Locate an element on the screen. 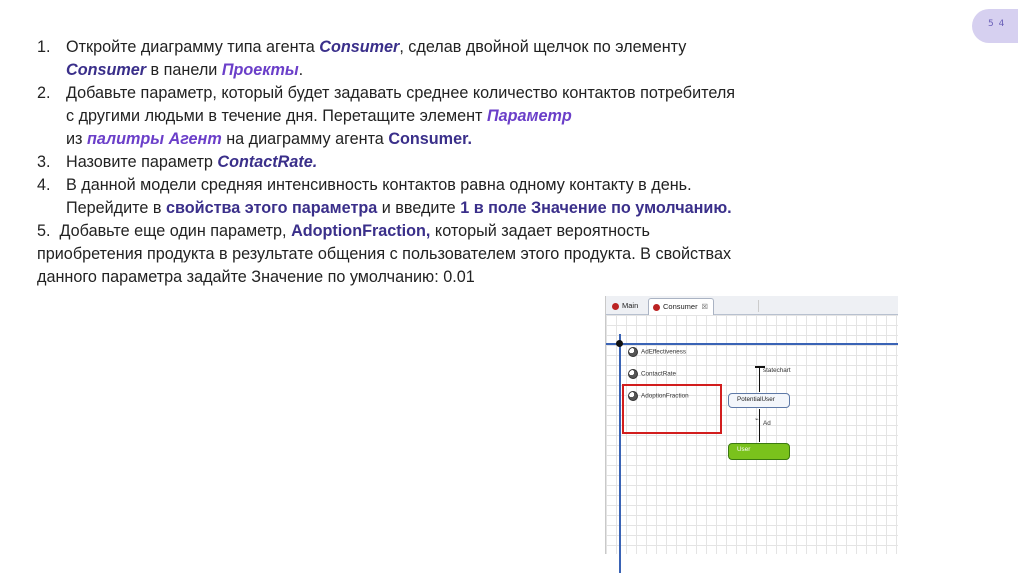  item-number: 5. is located at coordinates (44, 231).